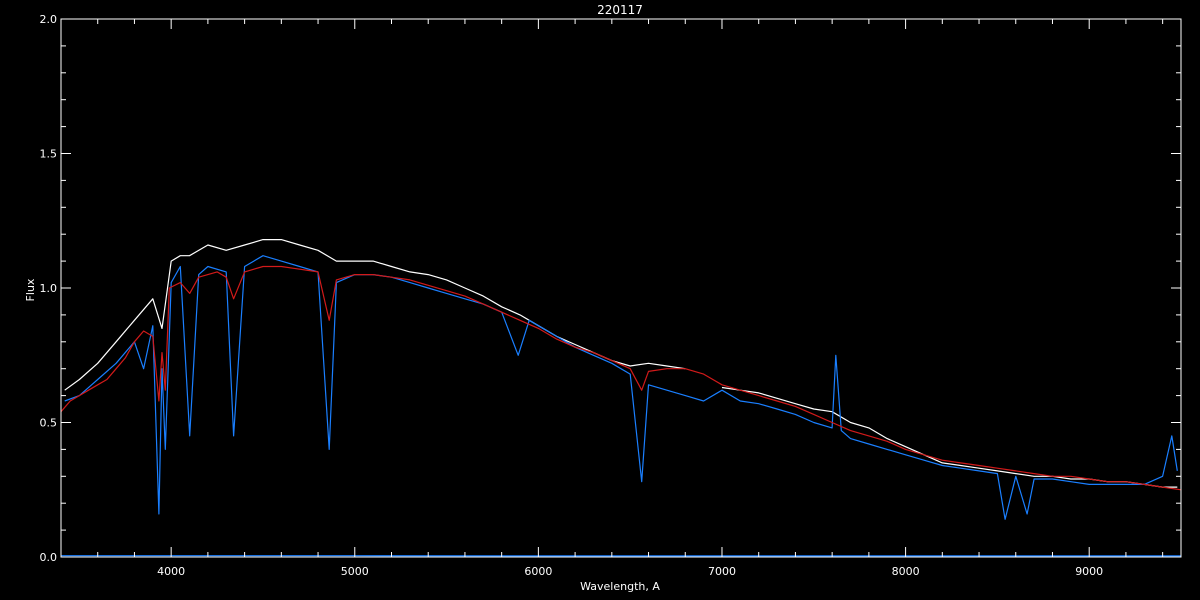 This screenshot has height=600, width=1200. Describe the element at coordinates (49, 423) in the screenshot. I see `y-tick-label: 0.5` at that location.